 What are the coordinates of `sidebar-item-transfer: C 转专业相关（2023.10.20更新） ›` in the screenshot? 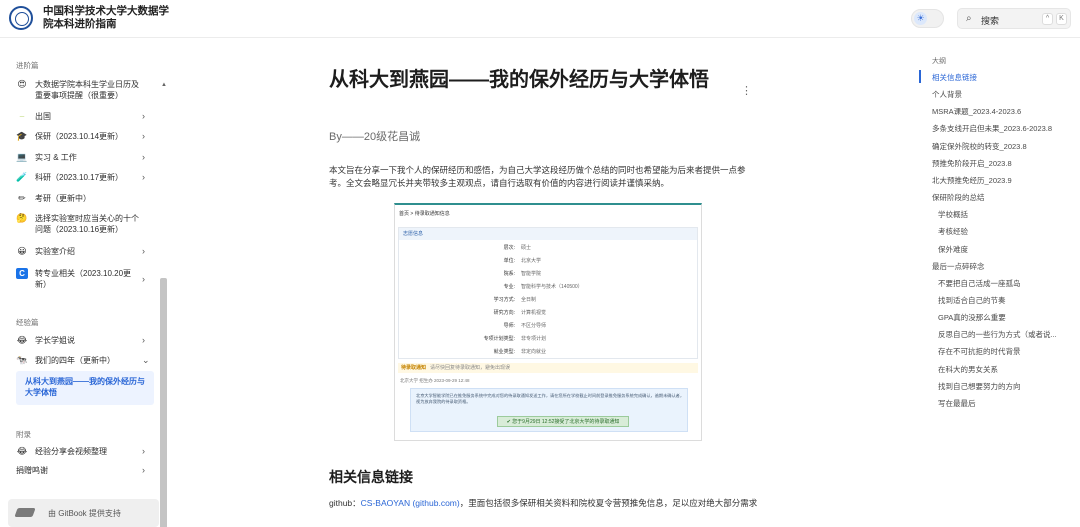 It's located at (85, 279).